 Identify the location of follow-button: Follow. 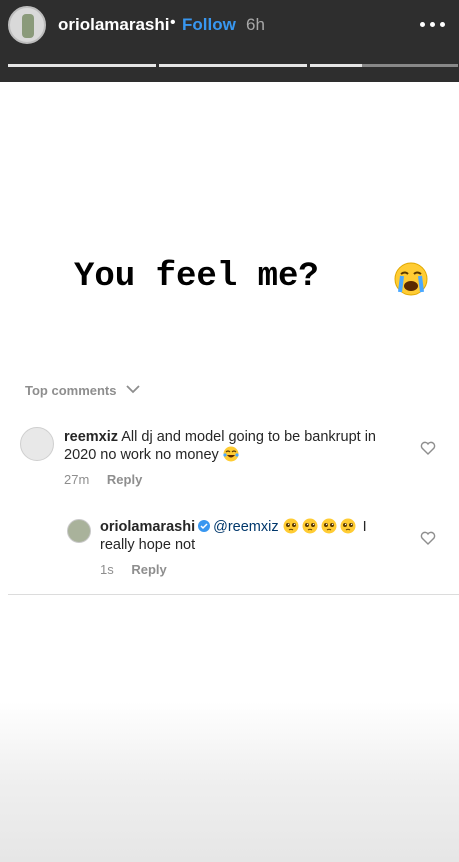
(209, 25).